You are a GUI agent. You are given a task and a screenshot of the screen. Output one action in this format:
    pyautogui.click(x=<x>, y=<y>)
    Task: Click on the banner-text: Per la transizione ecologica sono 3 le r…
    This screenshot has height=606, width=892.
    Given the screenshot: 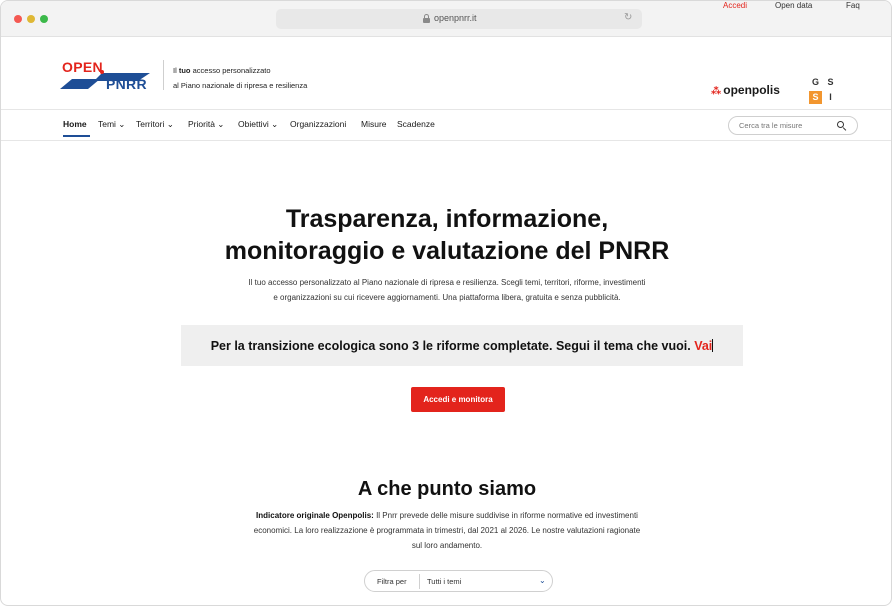 What is the action you would take?
    pyautogui.click(x=462, y=346)
    